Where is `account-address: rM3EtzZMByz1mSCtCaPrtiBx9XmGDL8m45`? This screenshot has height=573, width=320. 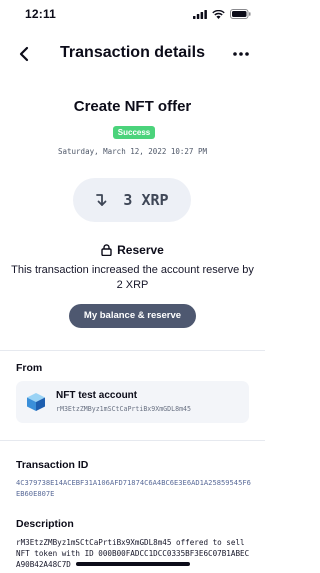 account-address: rM3EtzZMByz1mSCtCaPrtiBx9XmGDL8m45 is located at coordinates (123, 409).